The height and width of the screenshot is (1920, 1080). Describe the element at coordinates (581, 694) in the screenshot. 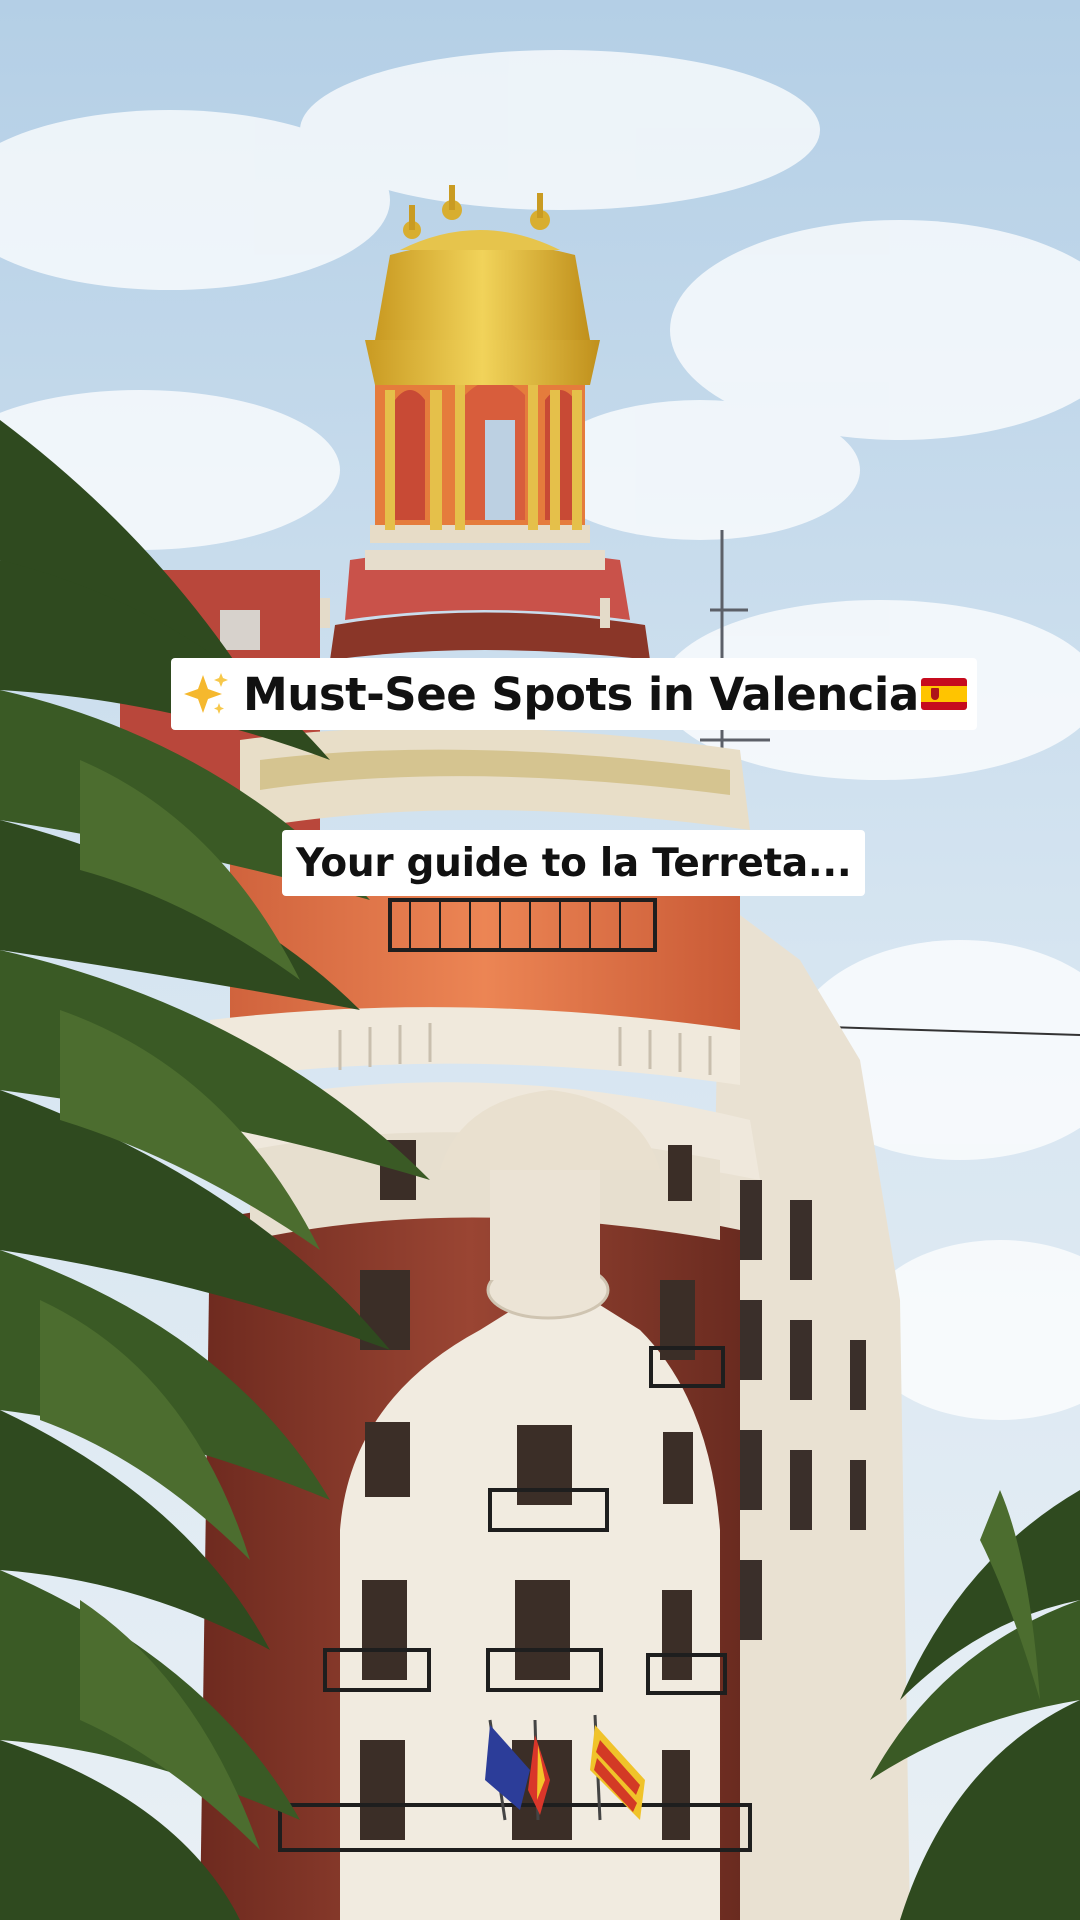

I see `title-text: Must-See Spots in Valencia` at that location.